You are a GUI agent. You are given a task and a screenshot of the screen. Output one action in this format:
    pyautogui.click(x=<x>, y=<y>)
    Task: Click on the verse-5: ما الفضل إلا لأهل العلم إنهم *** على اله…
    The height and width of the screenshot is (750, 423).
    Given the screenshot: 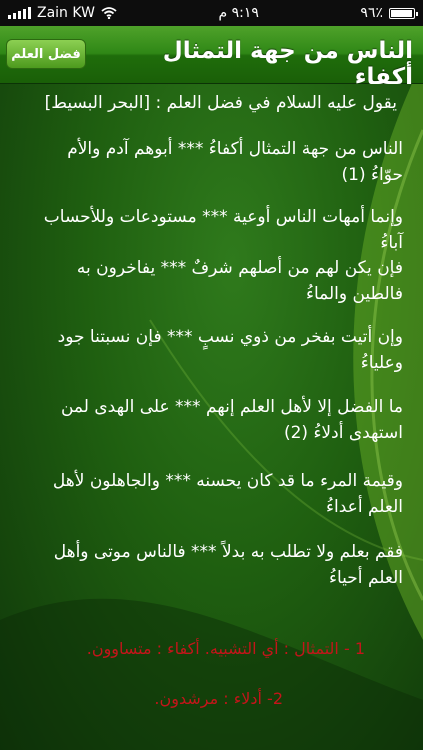 What is the action you would take?
    pyautogui.click(x=231, y=420)
    